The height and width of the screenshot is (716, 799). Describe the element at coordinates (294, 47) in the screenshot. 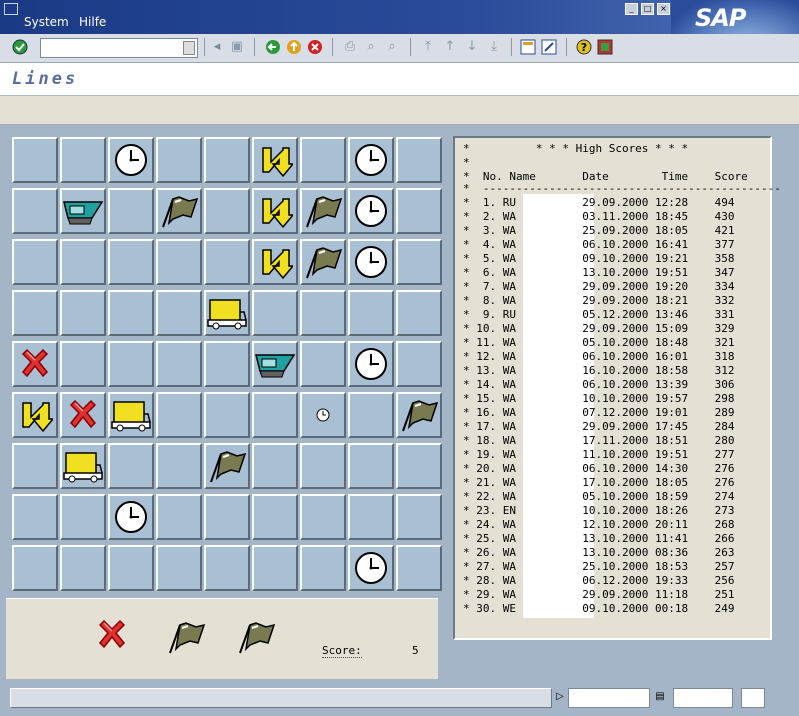

I see `exit-icon` at that location.